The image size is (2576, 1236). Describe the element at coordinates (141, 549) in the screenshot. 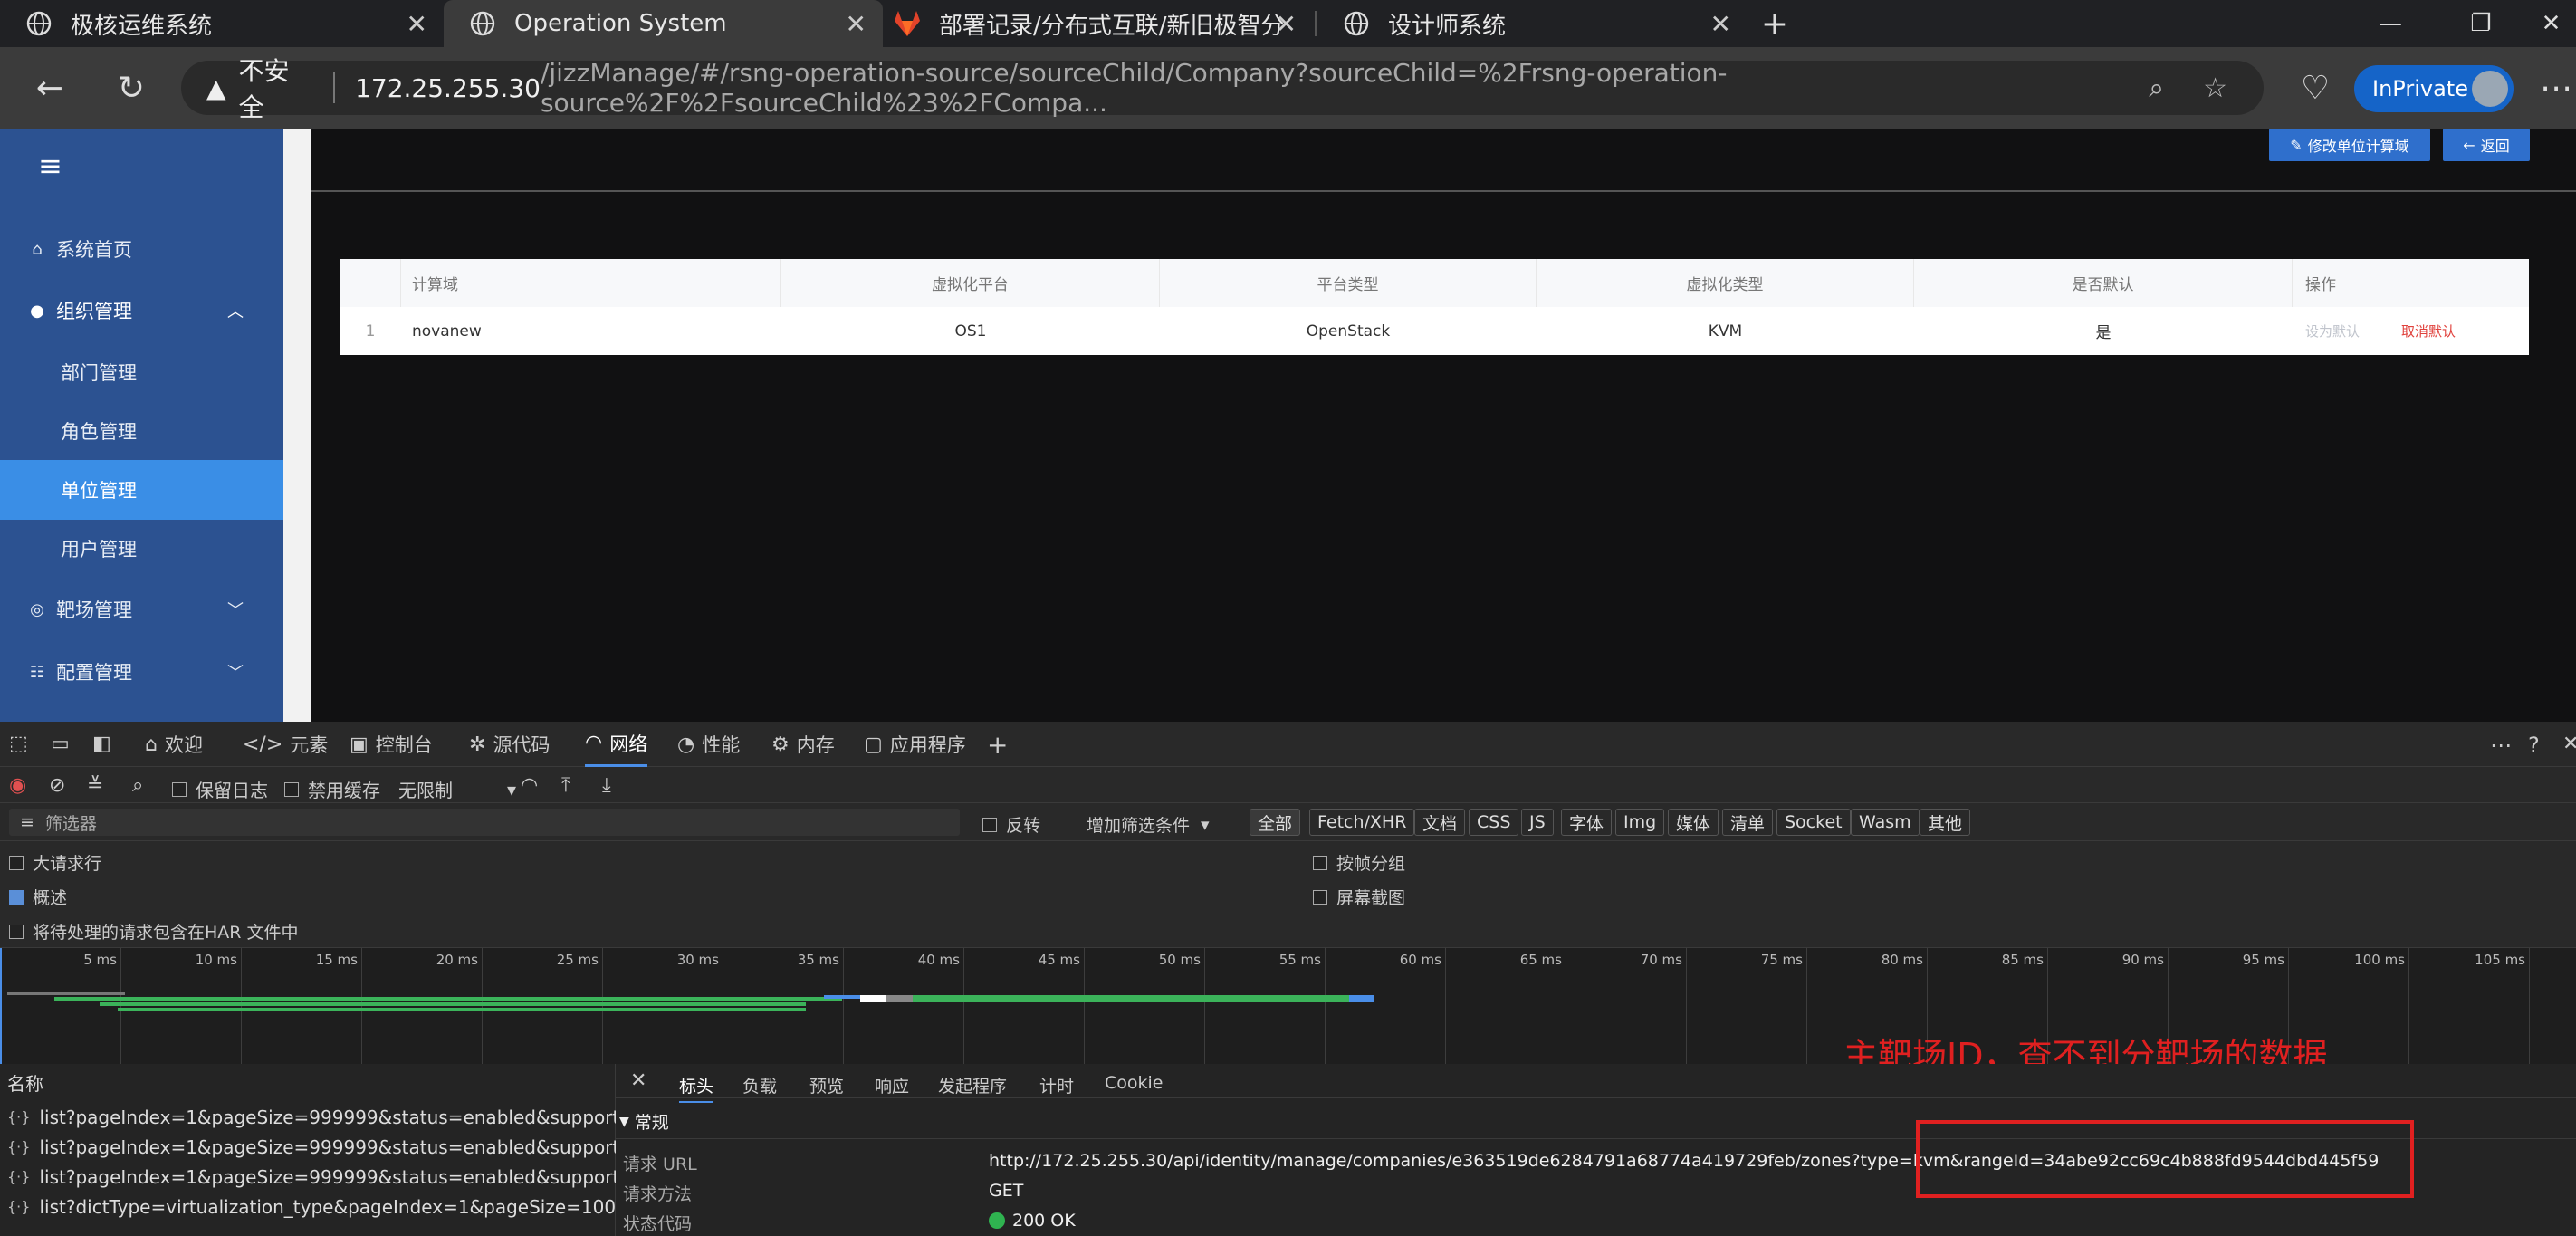

I see `sidebar-item-user: 用户管理` at that location.